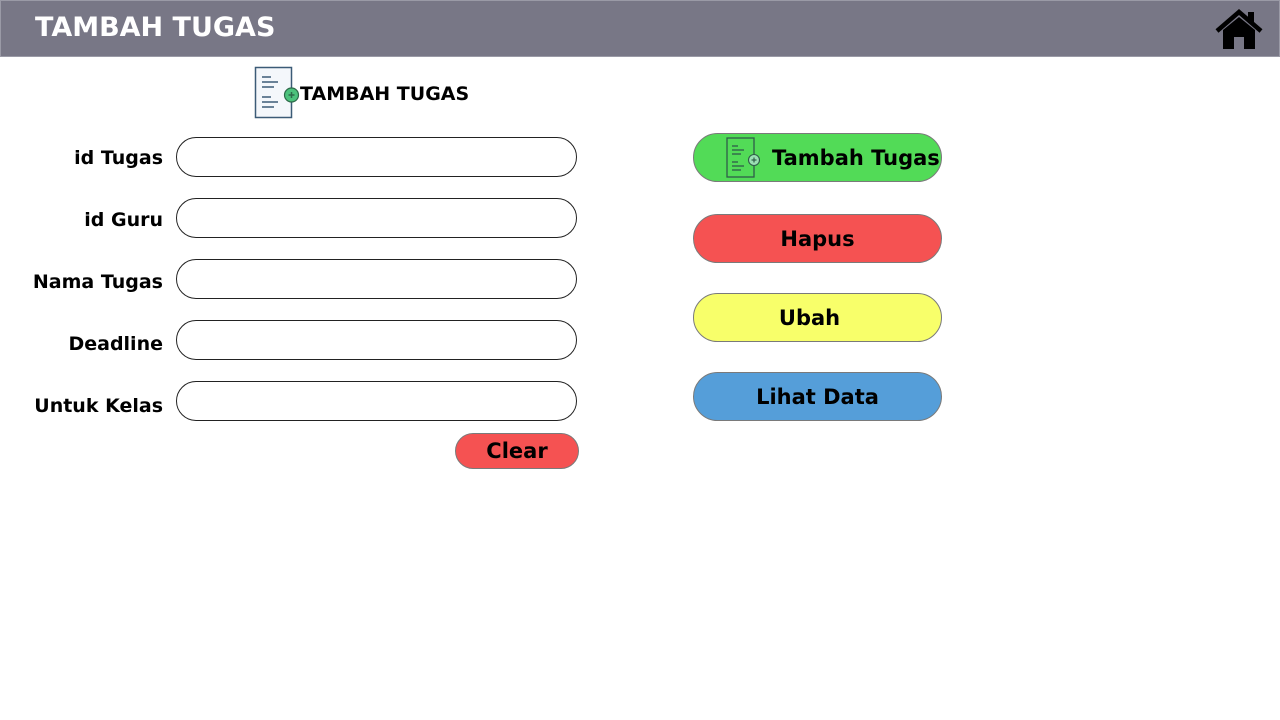 This screenshot has width=1280, height=720. I want to click on deadline-input, so click(376, 340).